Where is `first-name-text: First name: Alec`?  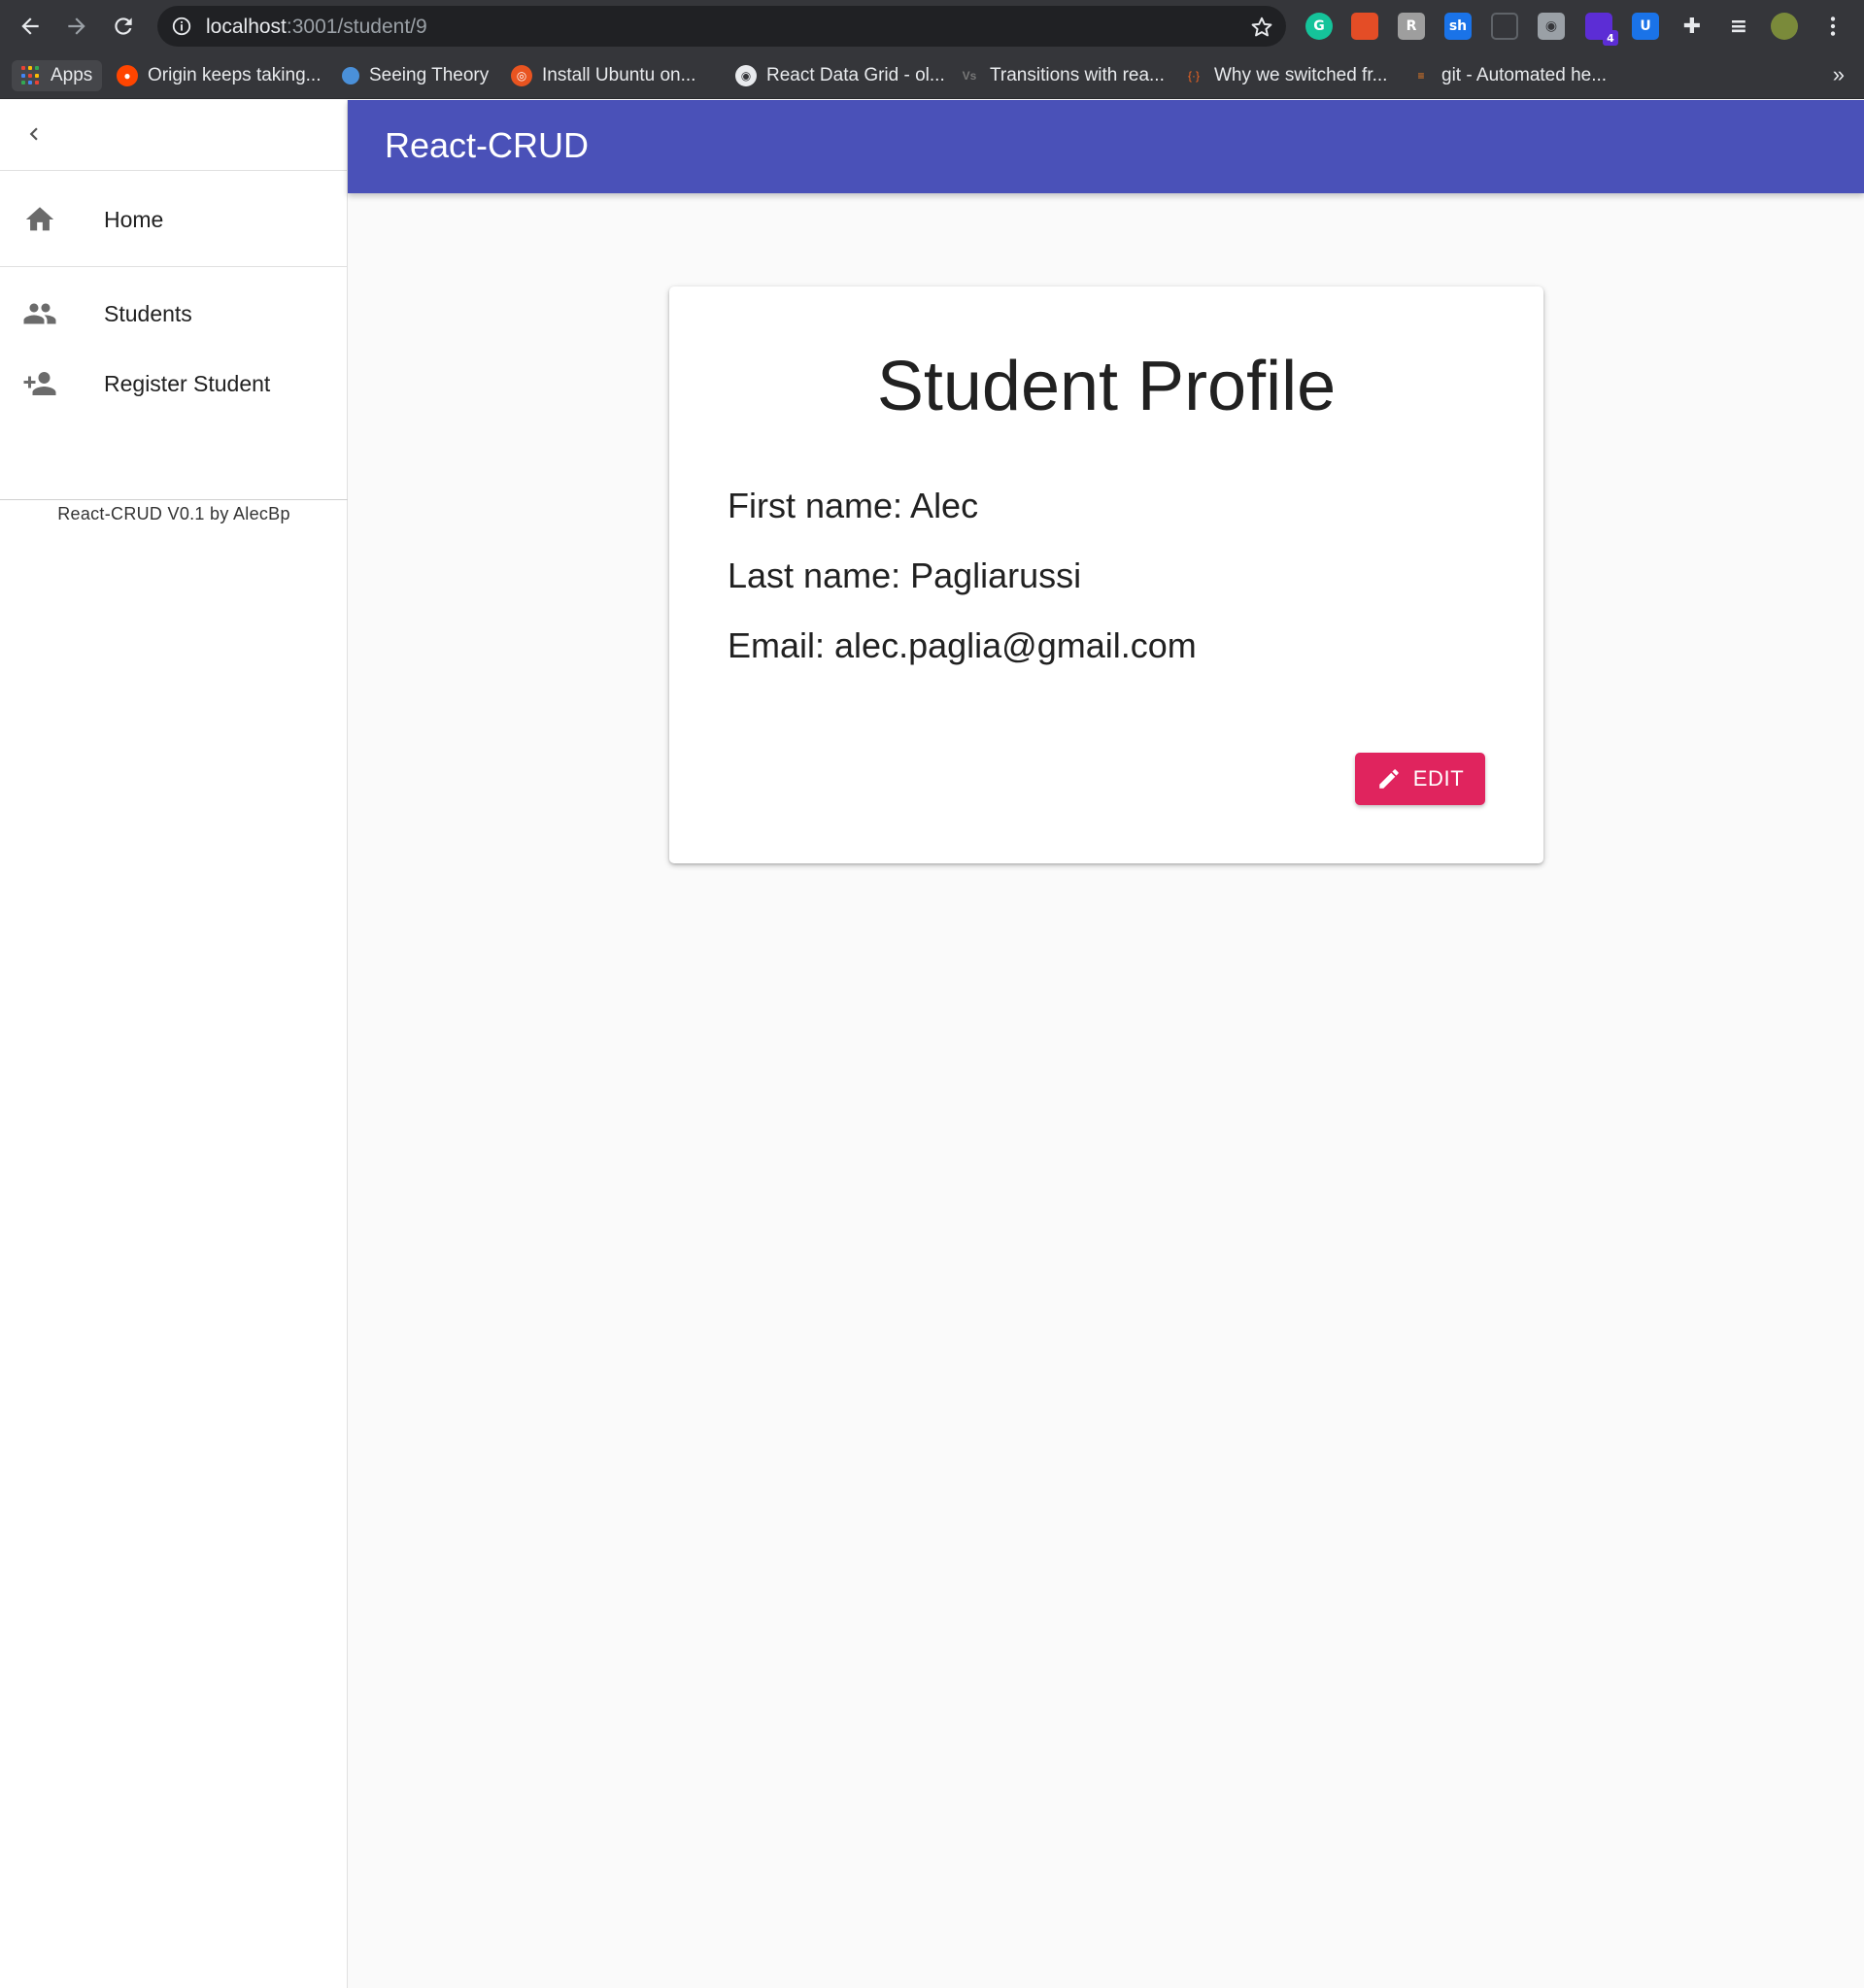 first-name-text: First name: Alec is located at coordinates (854, 505).